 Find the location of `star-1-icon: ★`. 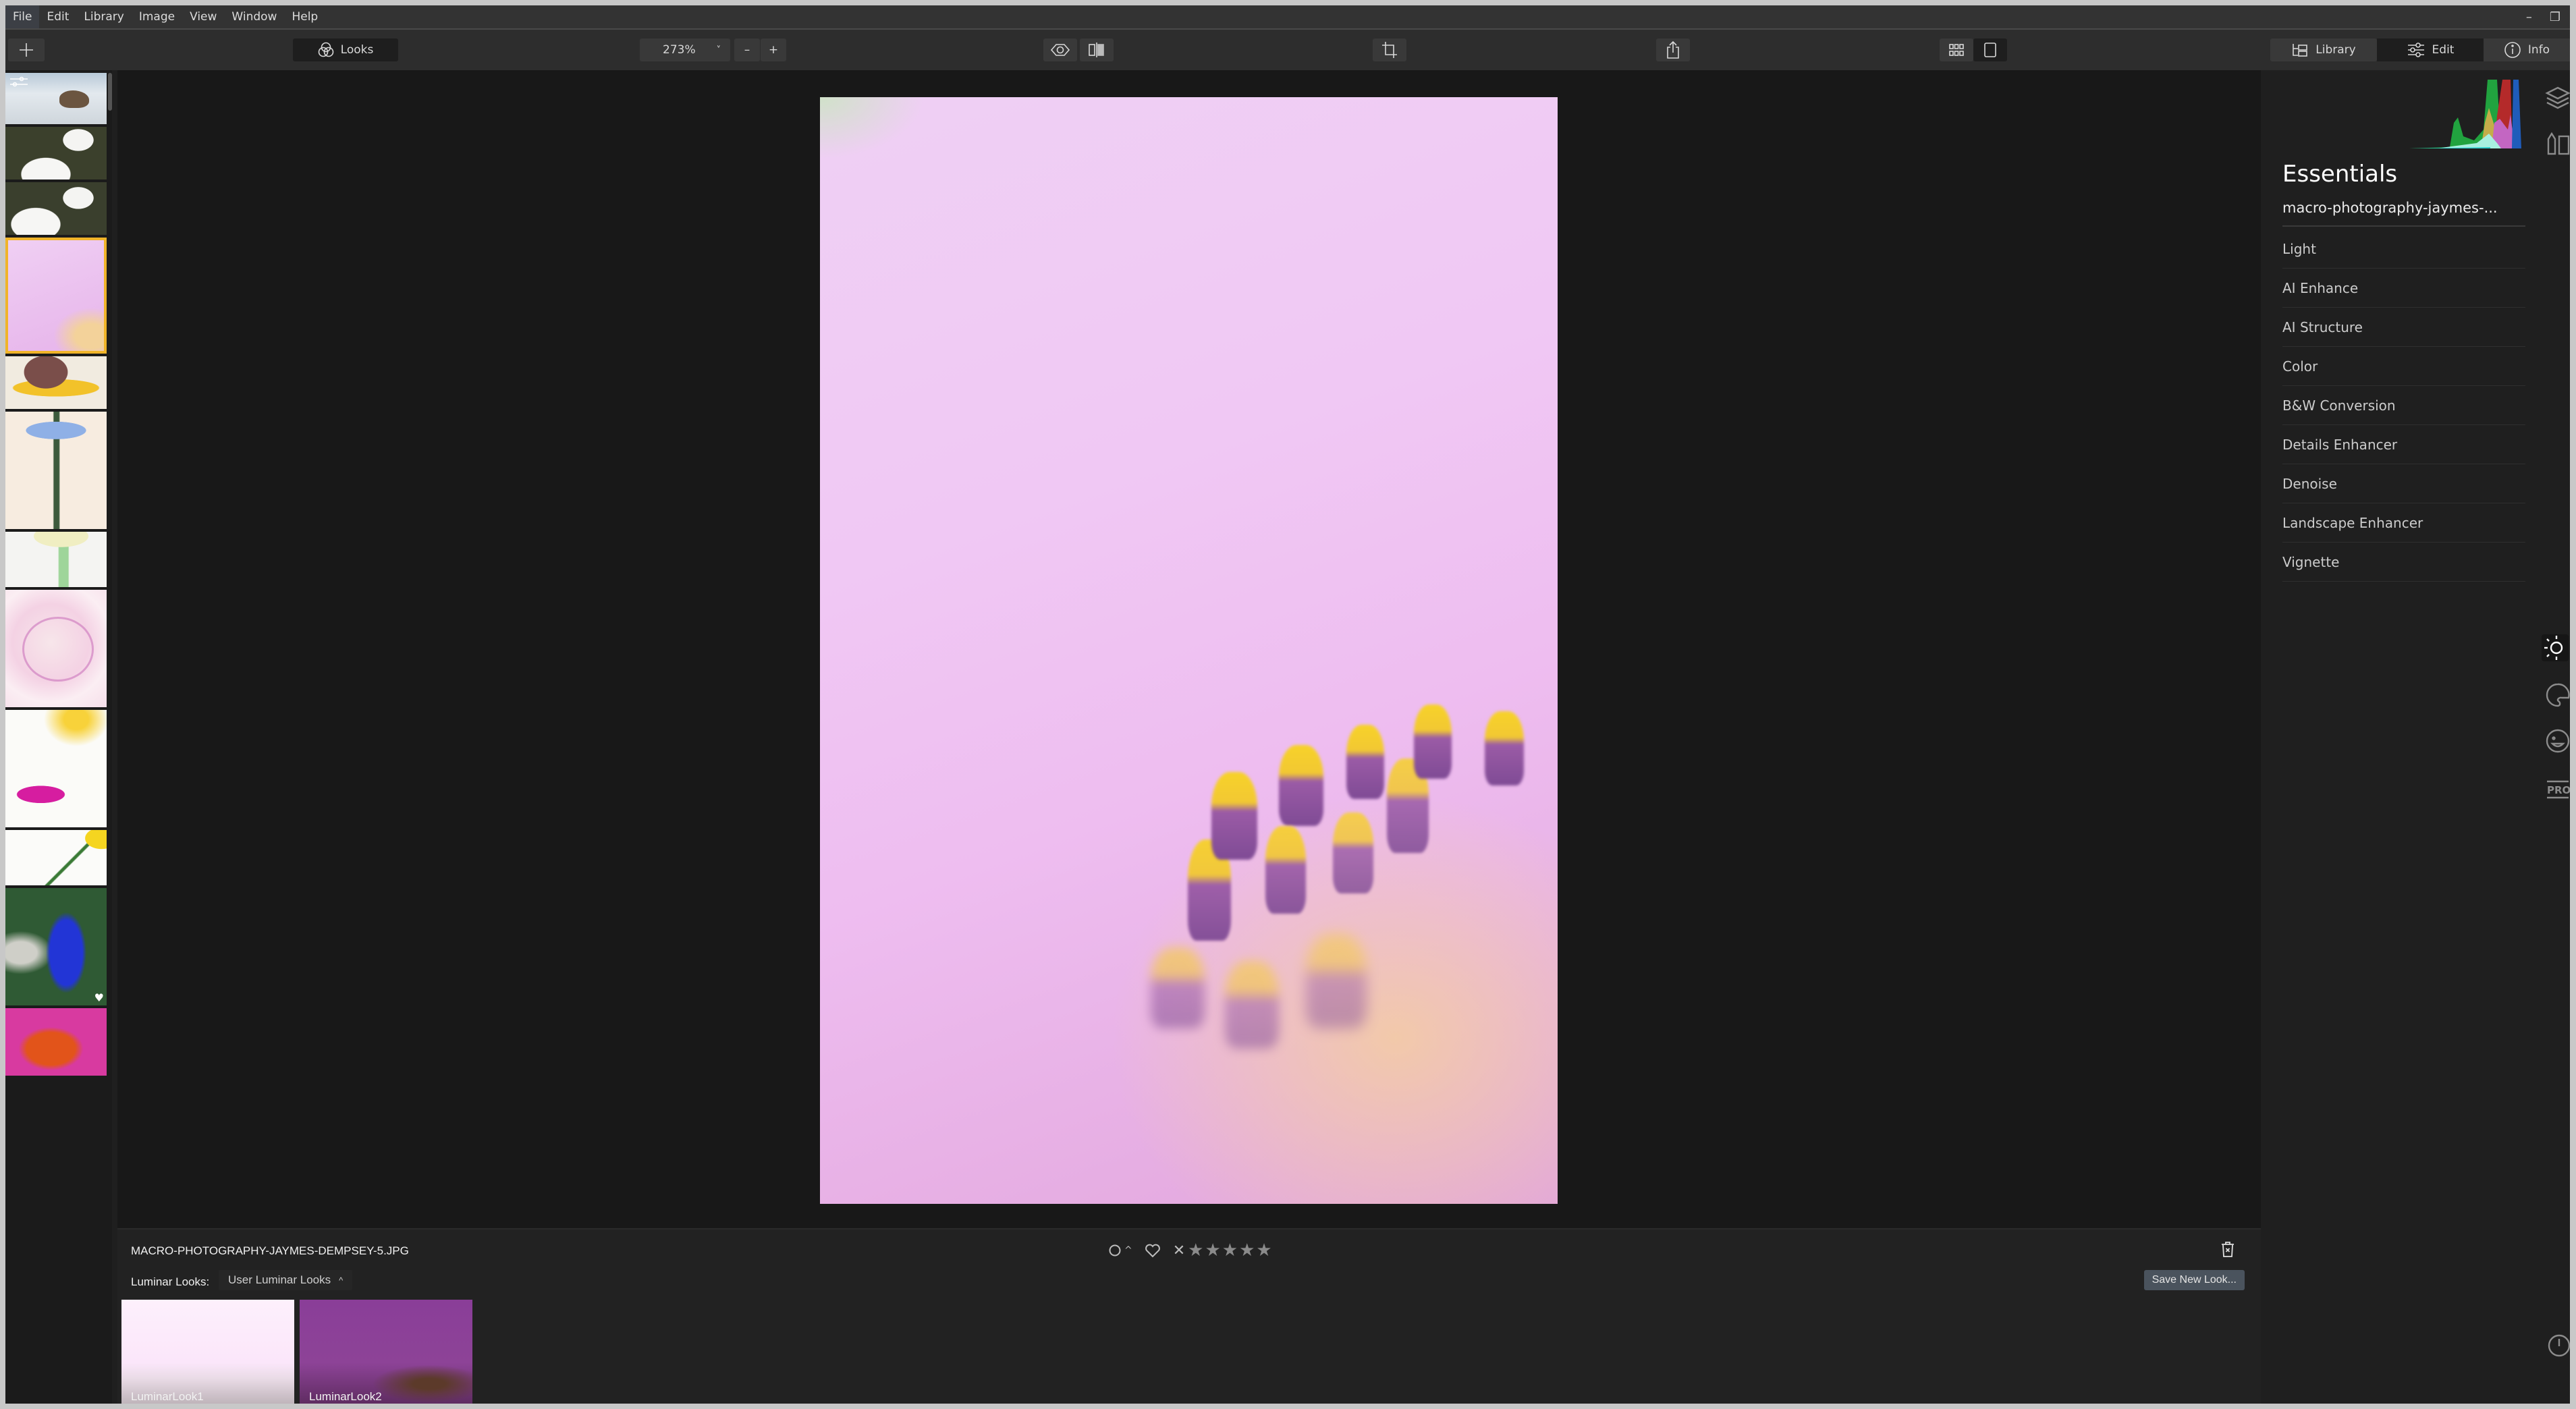

star-1-icon: ★ is located at coordinates (1195, 1250).